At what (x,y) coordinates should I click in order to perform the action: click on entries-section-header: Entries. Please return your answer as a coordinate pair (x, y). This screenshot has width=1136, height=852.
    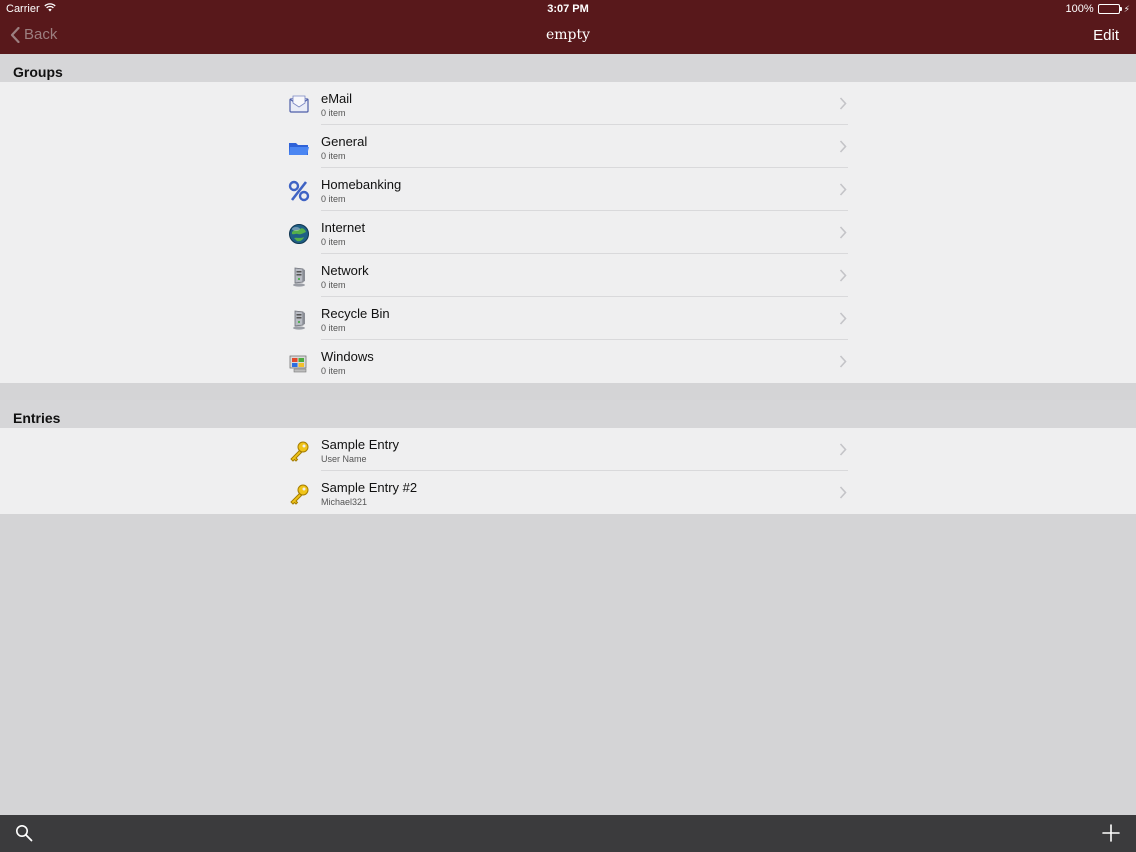
    Looking at the image, I should click on (568, 414).